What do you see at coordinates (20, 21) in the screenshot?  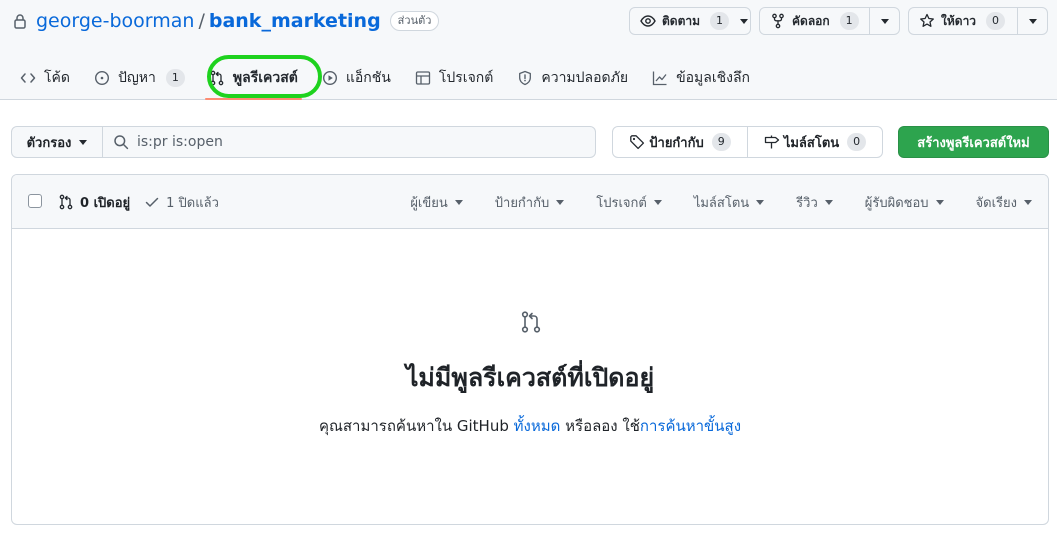 I see `lock-icon` at bounding box center [20, 21].